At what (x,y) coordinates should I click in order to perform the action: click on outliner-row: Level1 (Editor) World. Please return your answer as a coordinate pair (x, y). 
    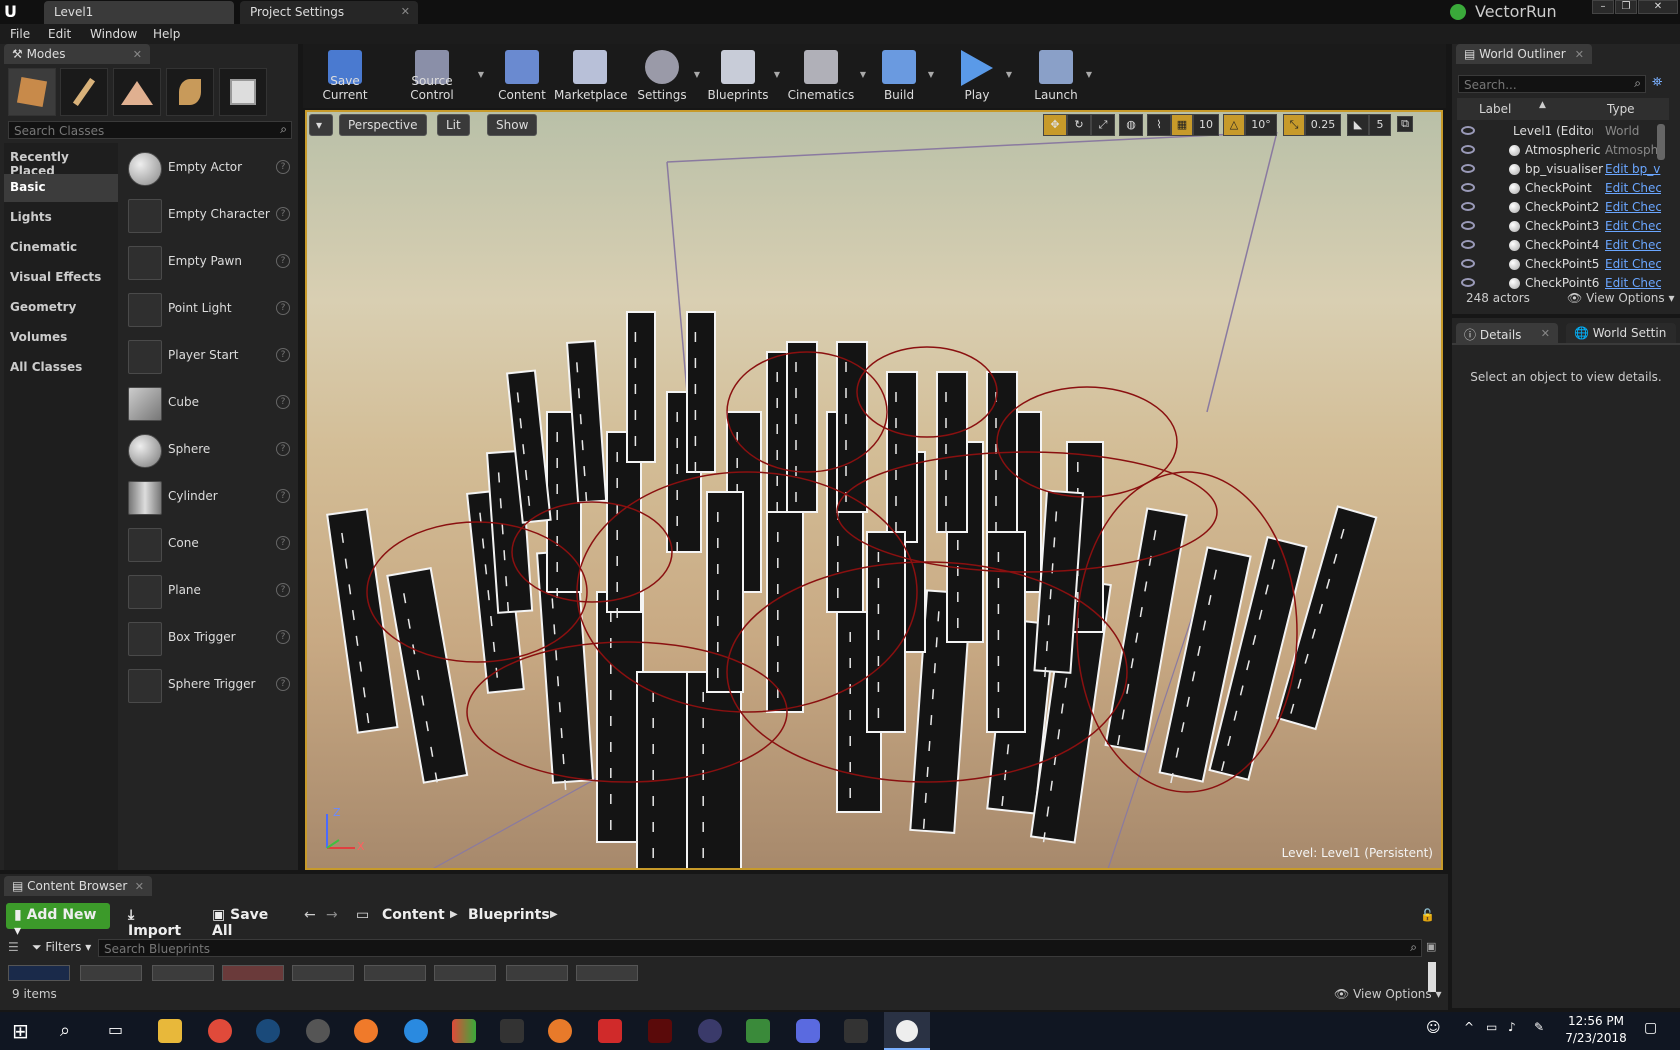
    Looking at the image, I should click on (1563, 131).